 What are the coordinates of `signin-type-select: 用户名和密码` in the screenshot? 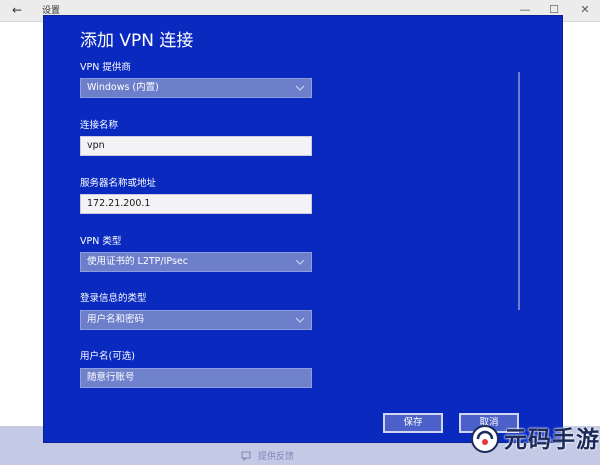 It's located at (196, 320).